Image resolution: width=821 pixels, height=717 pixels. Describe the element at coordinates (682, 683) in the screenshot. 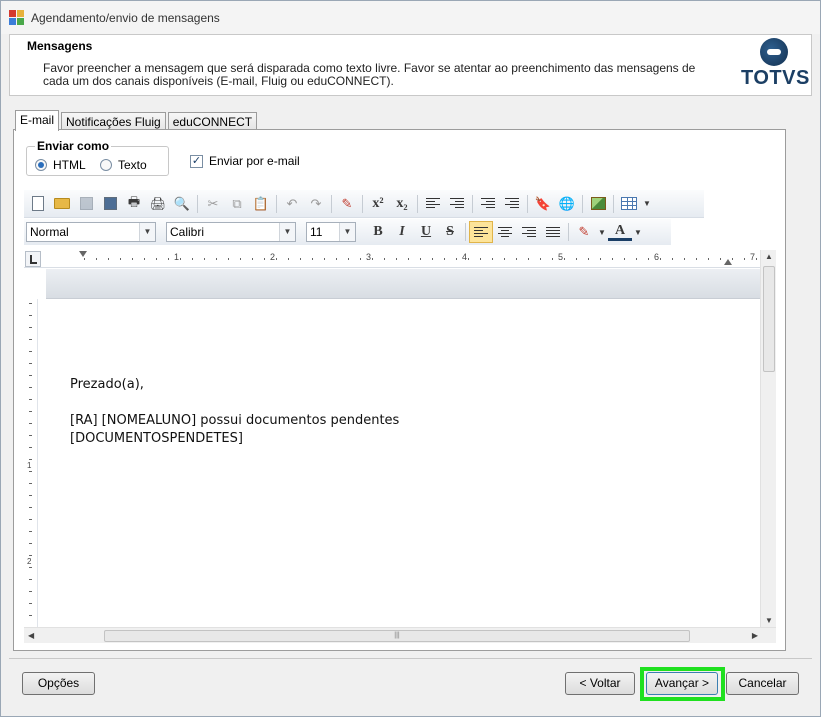

I see `next-button: Avançar >` at that location.